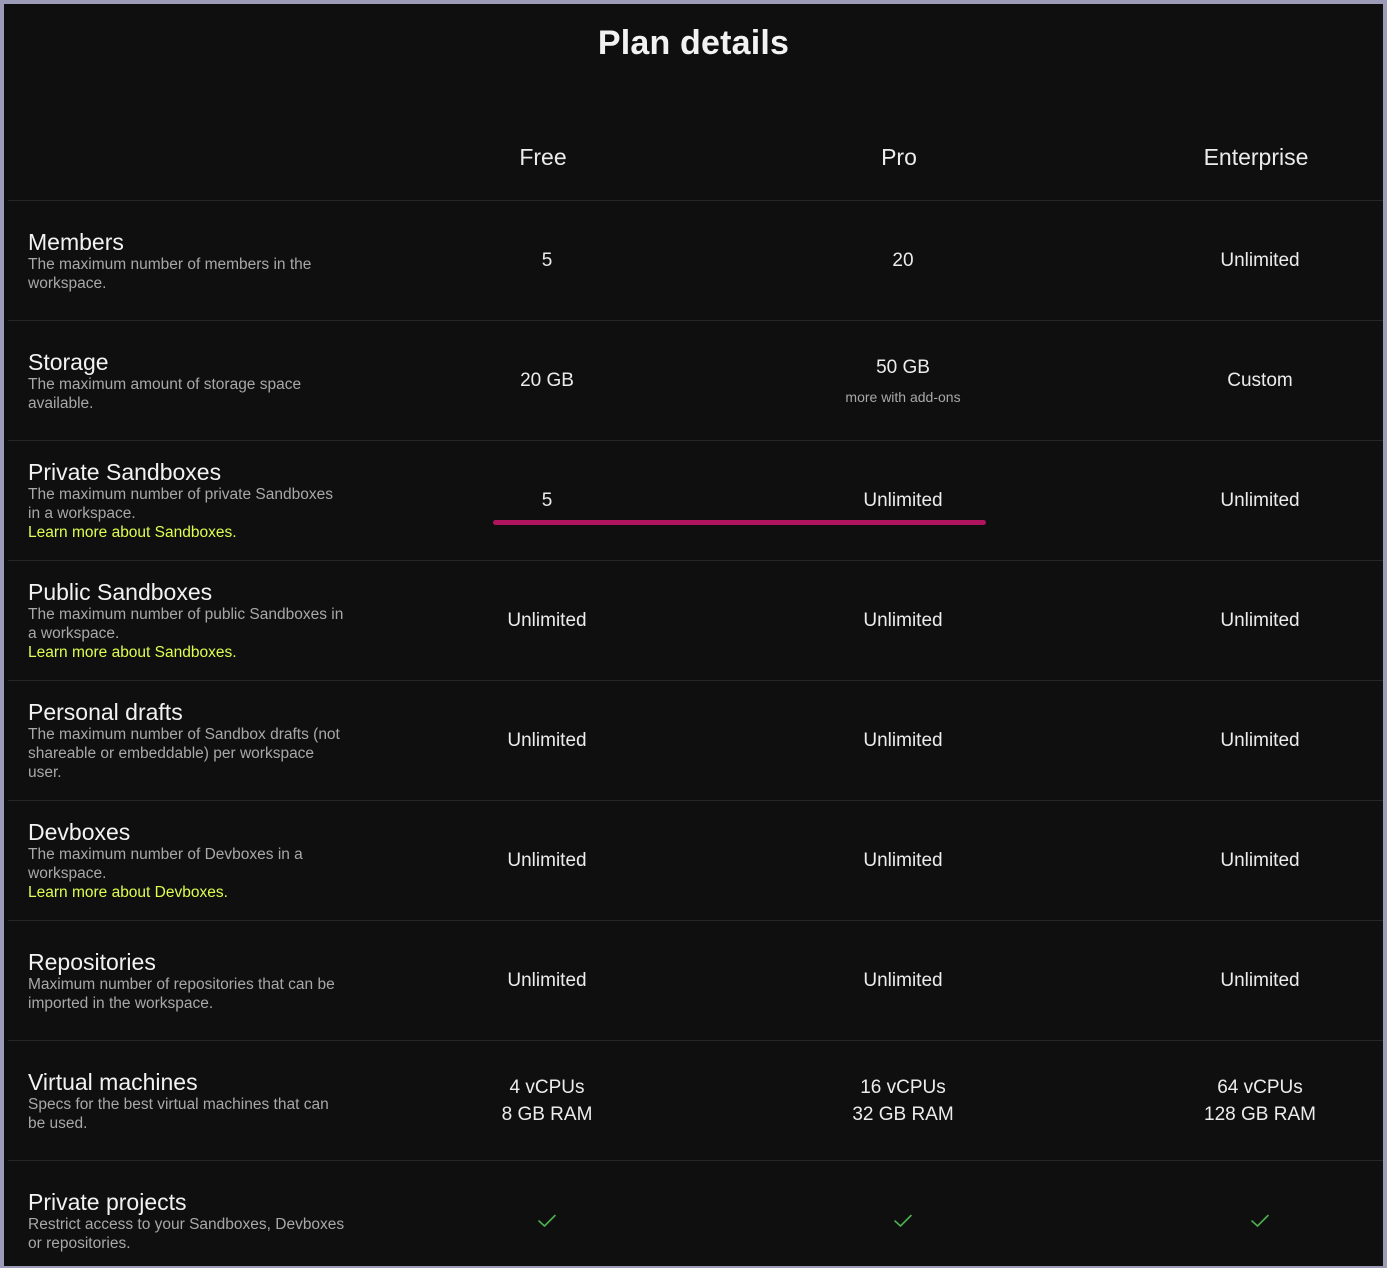 The image size is (1387, 1268). What do you see at coordinates (903, 1087) in the screenshot?
I see `vcpu-value: 16 vCPUs` at bounding box center [903, 1087].